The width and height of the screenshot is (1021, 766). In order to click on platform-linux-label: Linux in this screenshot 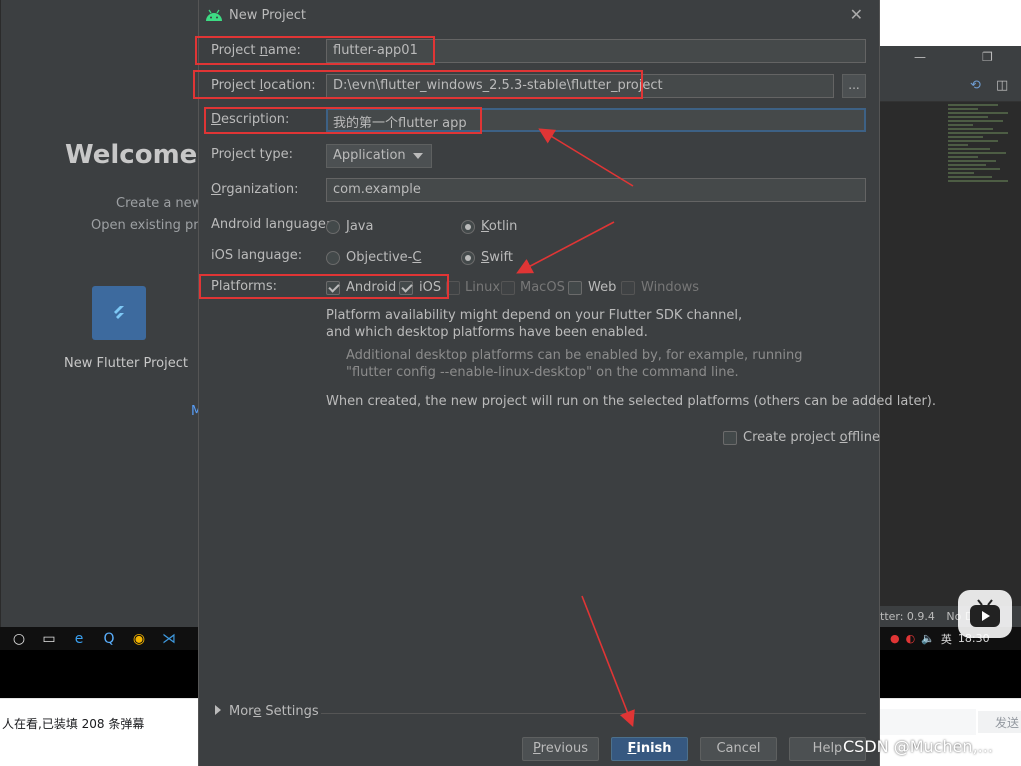, I will do `click(483, 287)`.